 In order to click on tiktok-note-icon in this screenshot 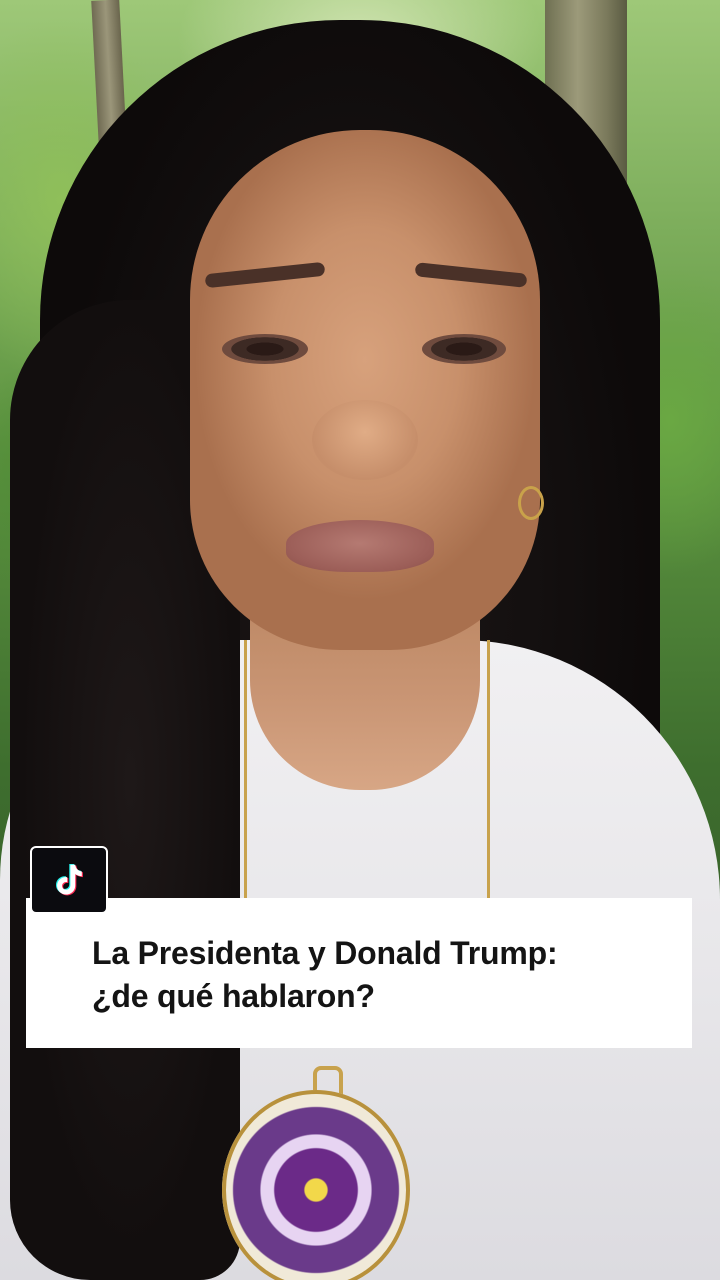, I will do `click(69, 879)`.